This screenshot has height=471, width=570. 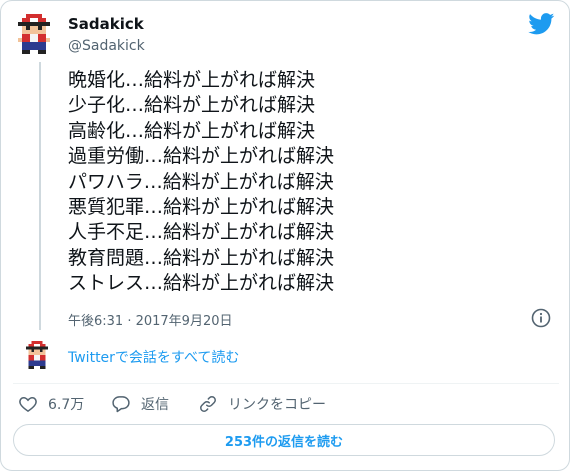 I want to click on read-conversation-link: Twitterで会話をすべて読む, so click(x=153, y=357).